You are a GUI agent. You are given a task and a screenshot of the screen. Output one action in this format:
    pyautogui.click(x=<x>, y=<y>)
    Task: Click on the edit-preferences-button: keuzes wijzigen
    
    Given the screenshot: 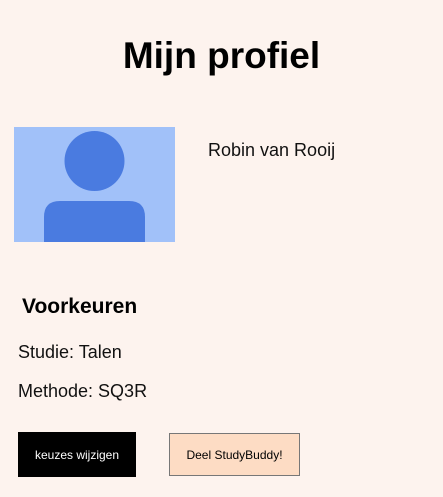 What is the action you would take?
    pyautogui.click(x=77, y=454)
    